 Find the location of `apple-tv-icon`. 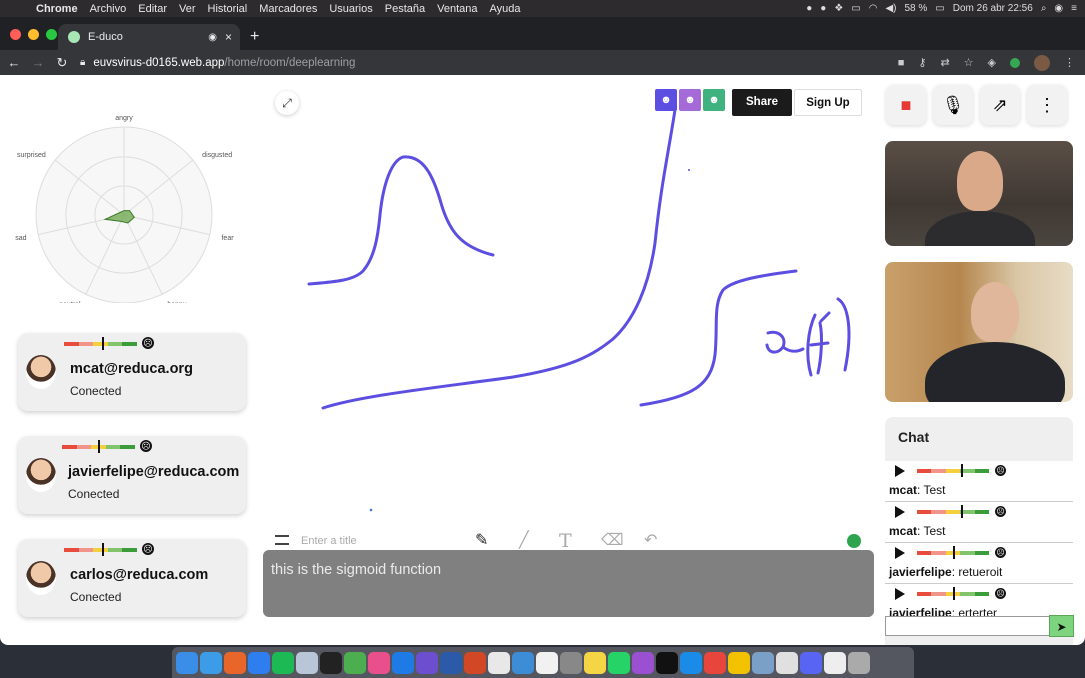

apple-tv-icon is located at coordinates (667, 662).